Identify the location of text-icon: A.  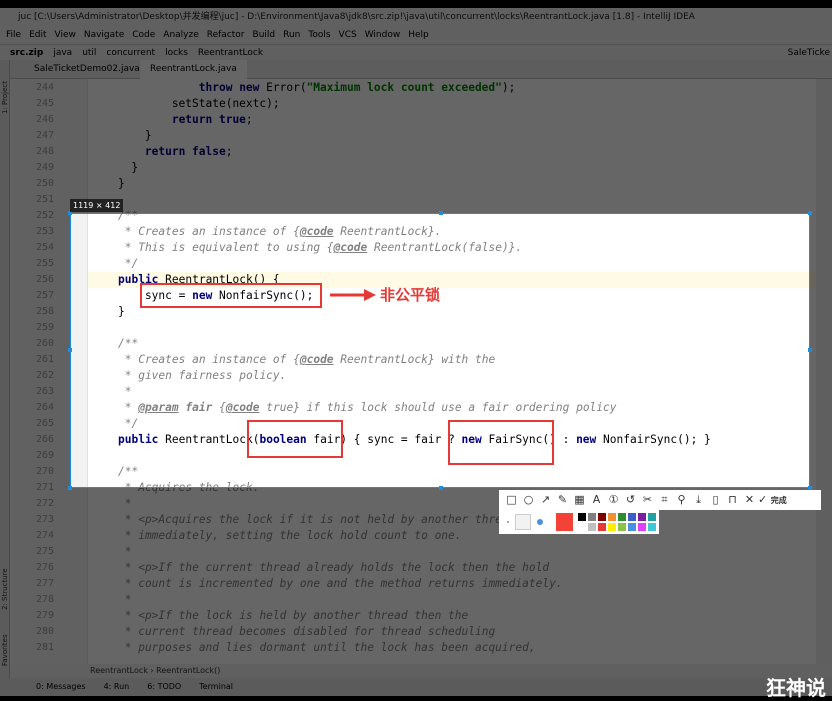
(596, 500).